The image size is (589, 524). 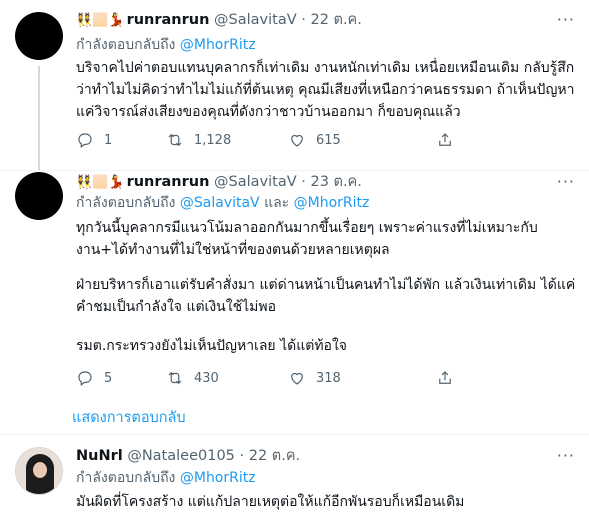 I want to click on action-bar: 1 1,128 615, so click(x=326, y=141).